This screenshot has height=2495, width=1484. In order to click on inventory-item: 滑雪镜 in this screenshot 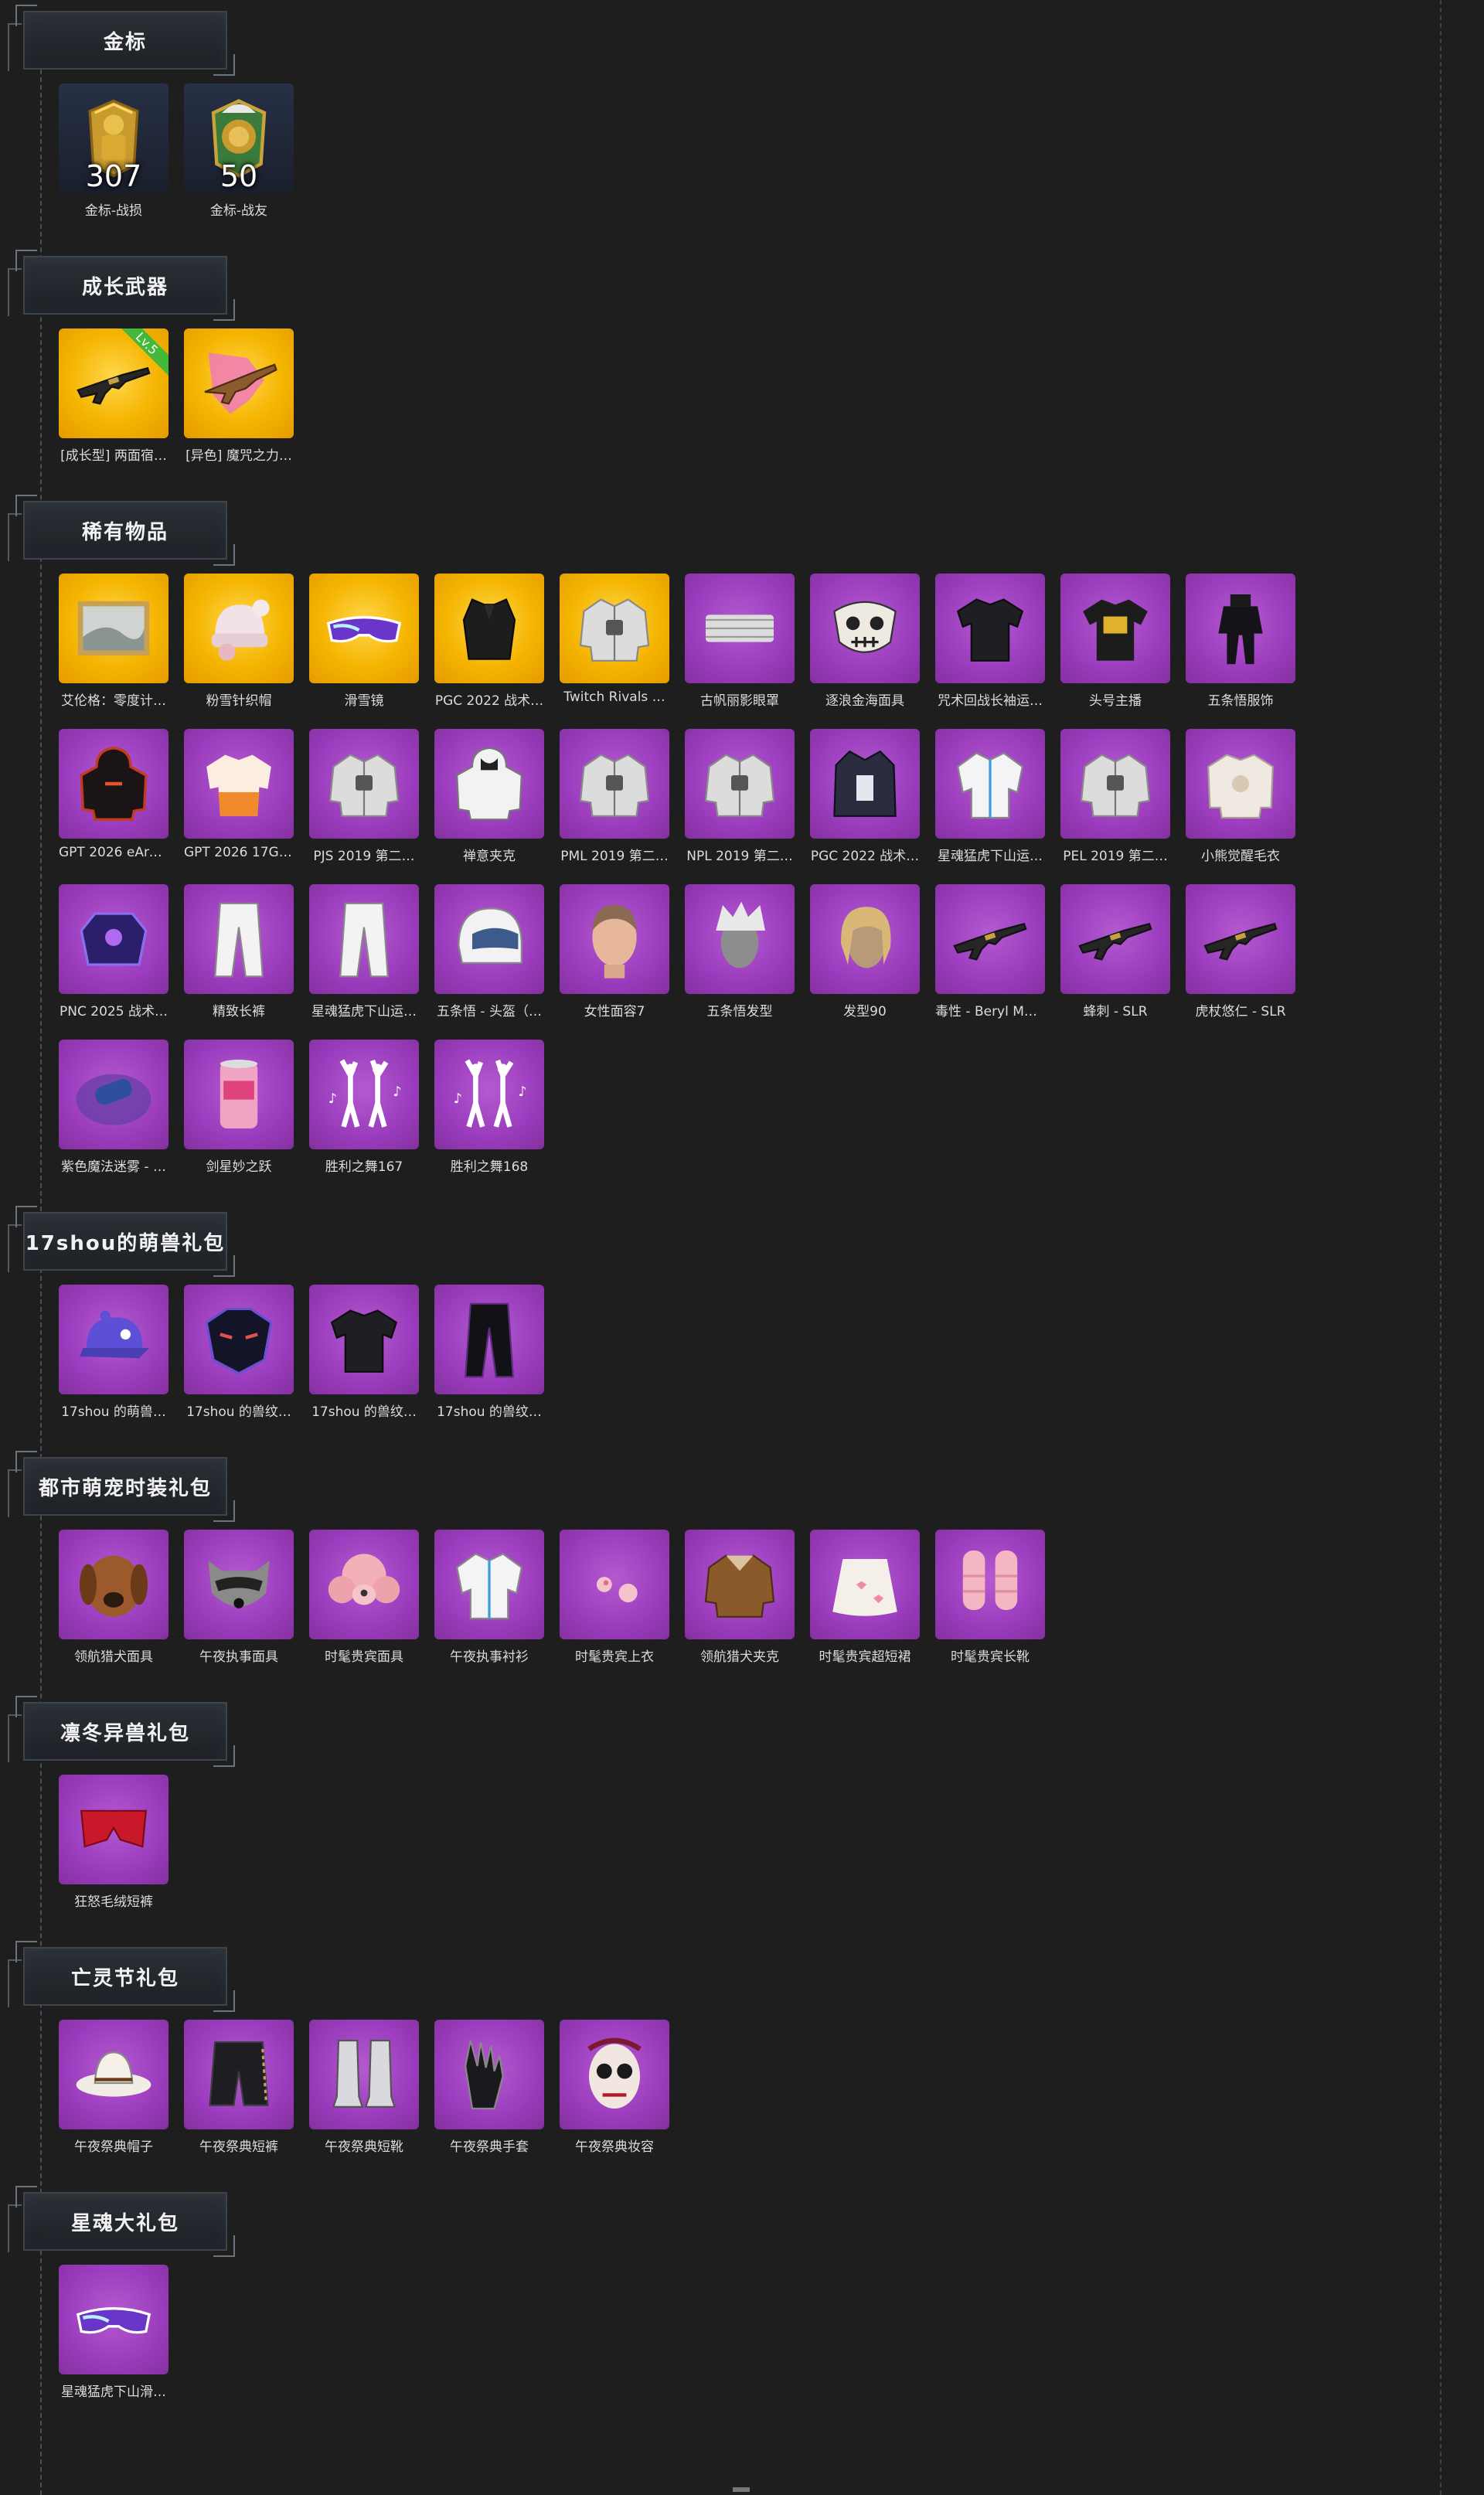, I will do `click(371, 641)`.